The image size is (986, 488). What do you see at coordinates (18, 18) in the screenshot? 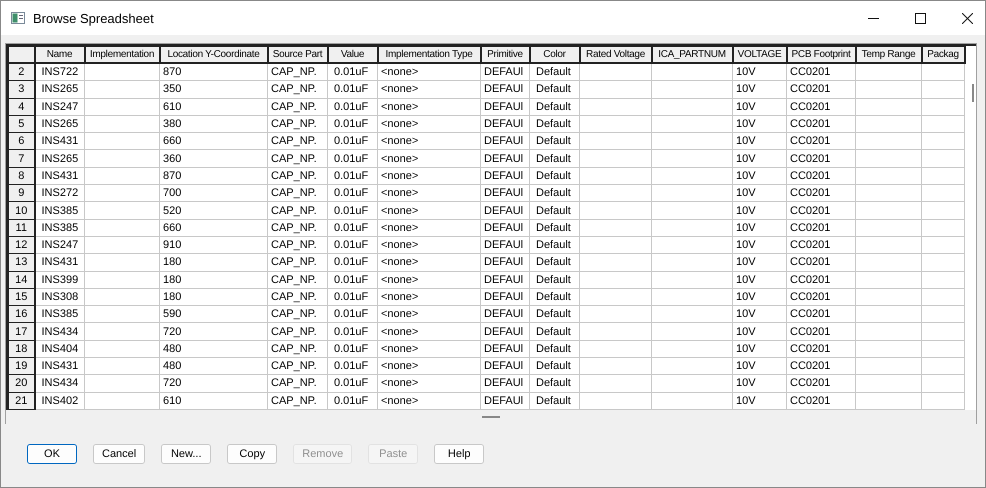
I see `app-icon` at bounding box center [18, 18].